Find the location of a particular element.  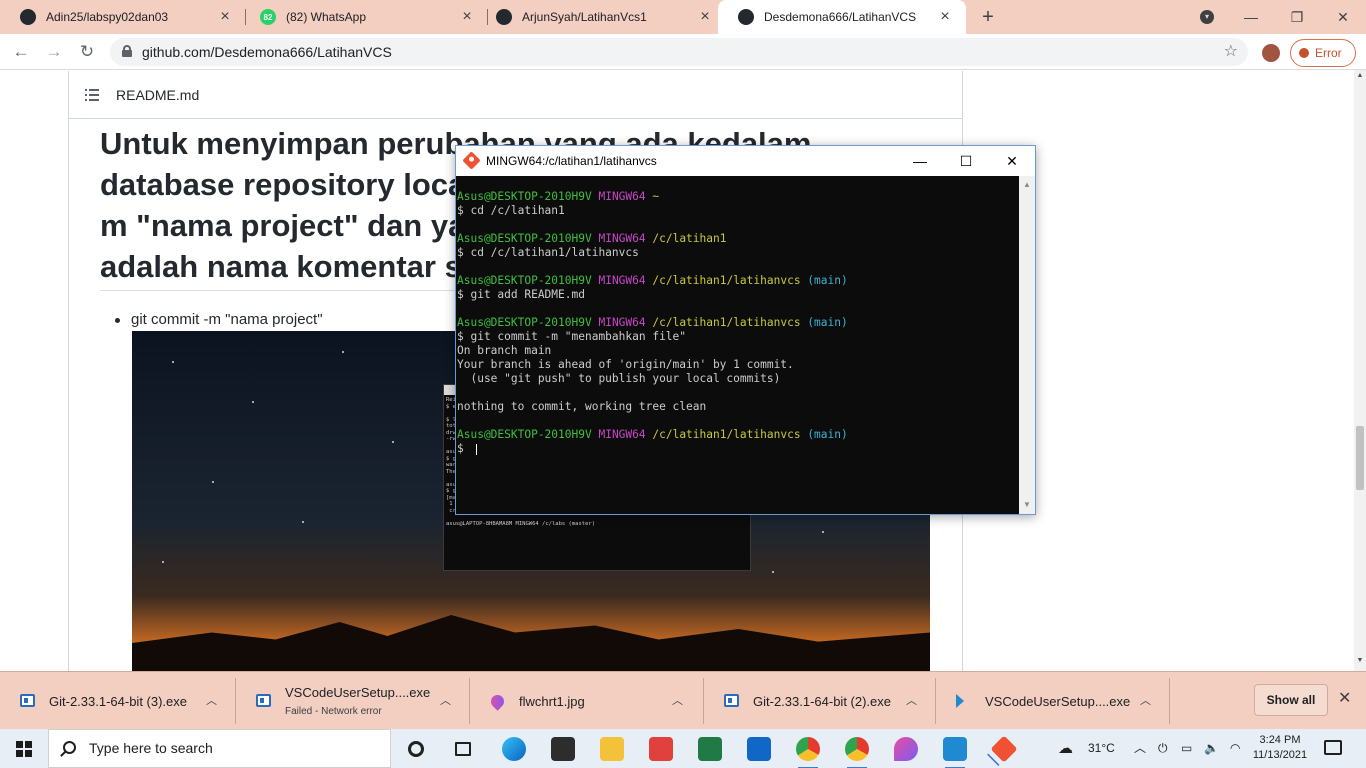

close-window-icon: ✕ is located at coordinates (1343, 17).